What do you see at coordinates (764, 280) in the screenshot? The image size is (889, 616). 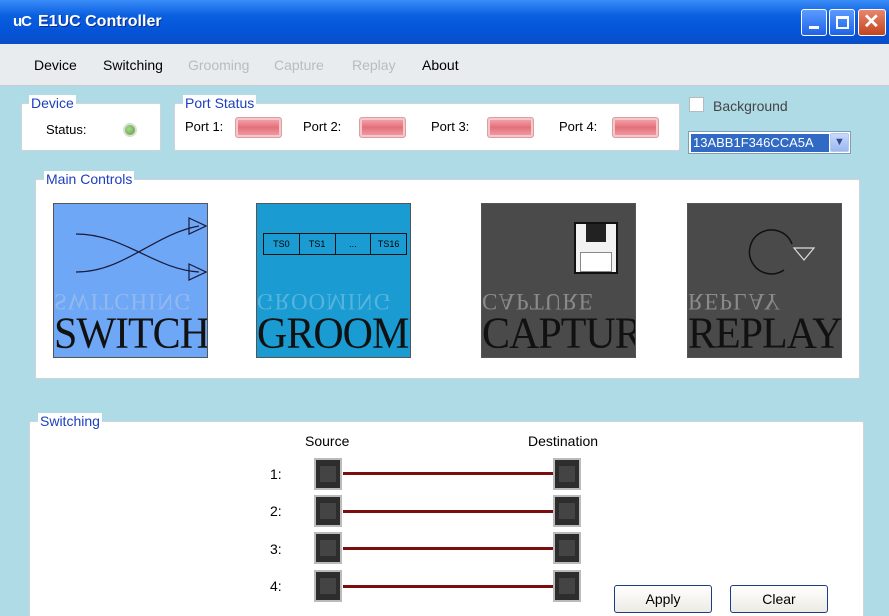 I see `replay-tile-button: REPLAY REPLAY` at bounding box center [764, 280].